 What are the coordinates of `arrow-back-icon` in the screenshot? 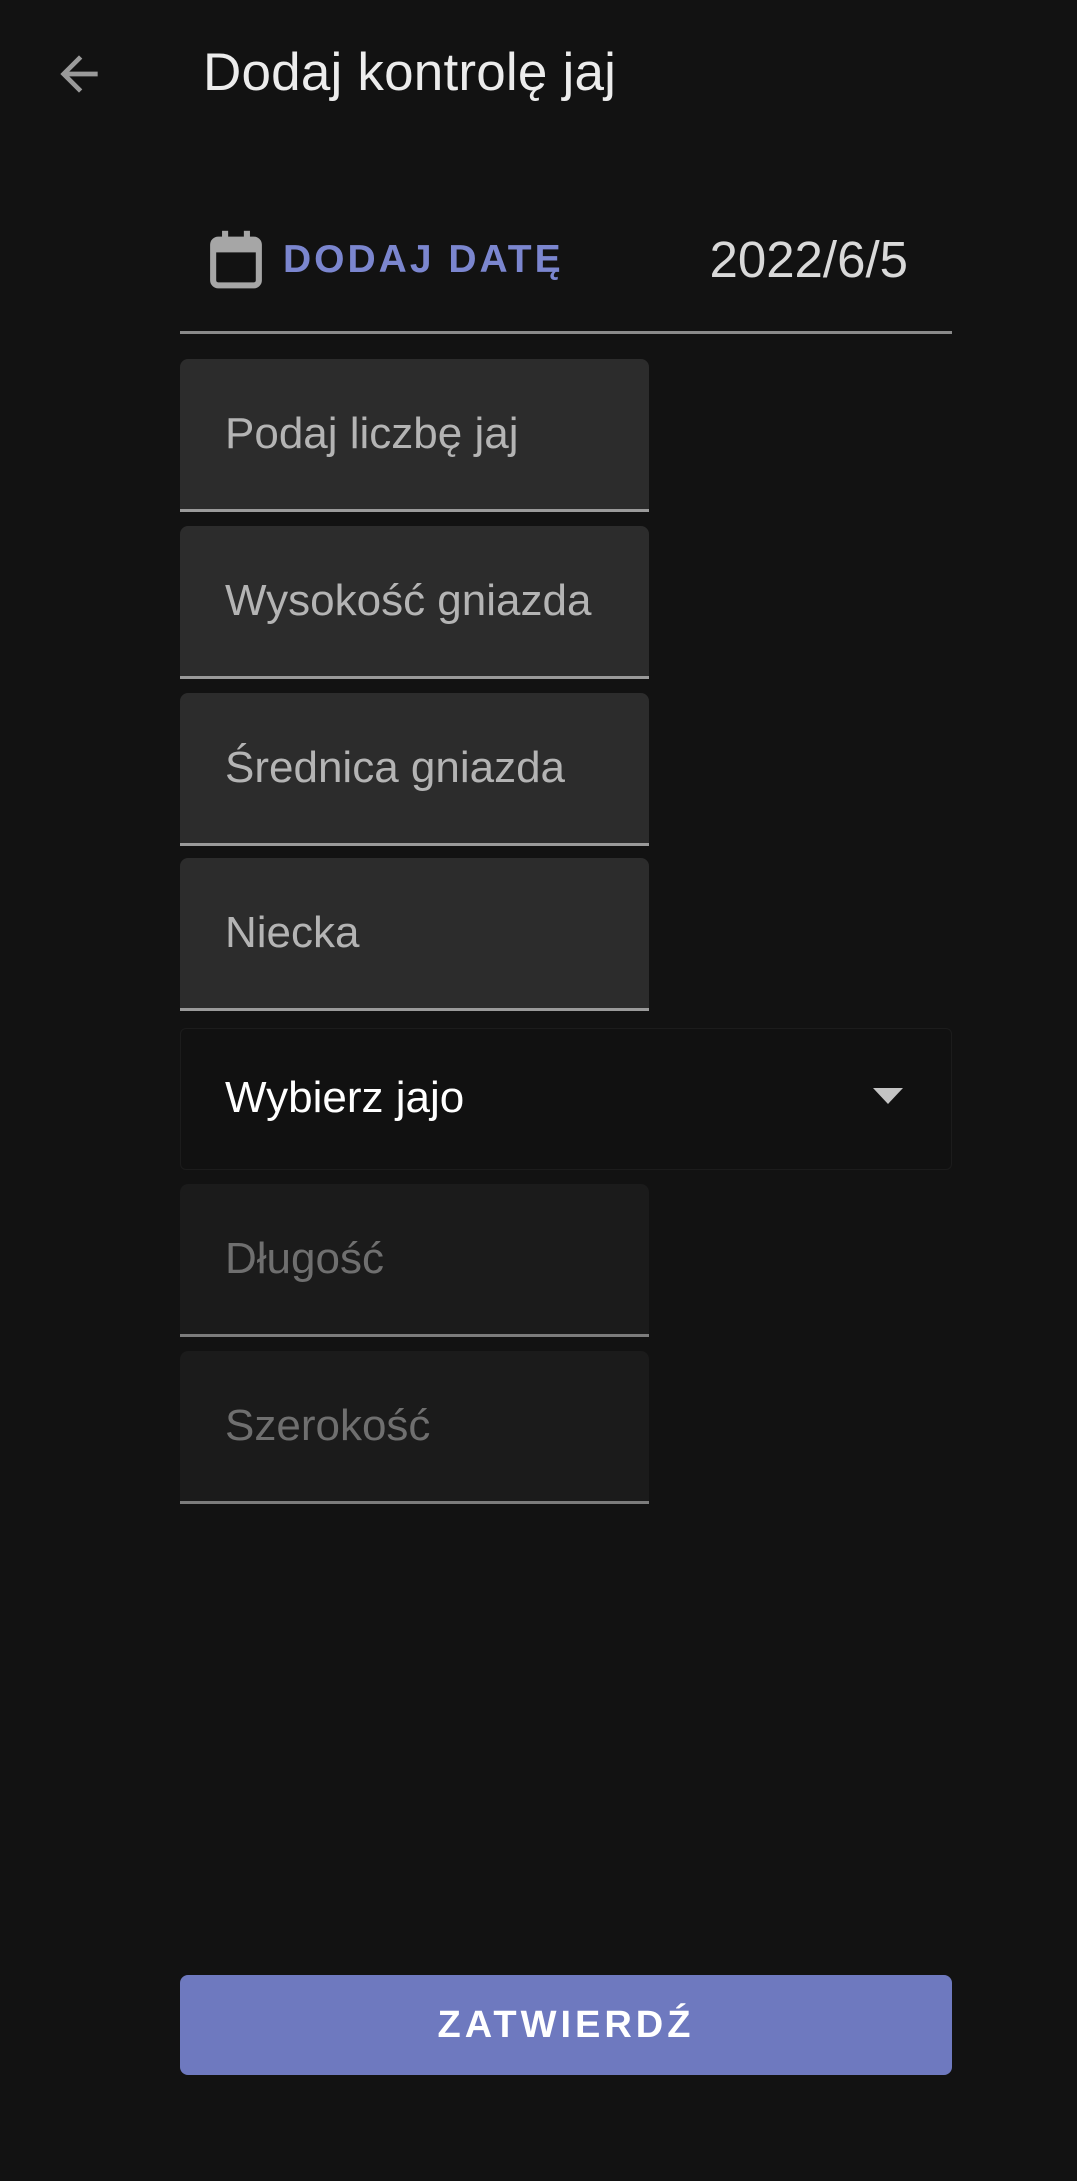 It's located at (79, 74).